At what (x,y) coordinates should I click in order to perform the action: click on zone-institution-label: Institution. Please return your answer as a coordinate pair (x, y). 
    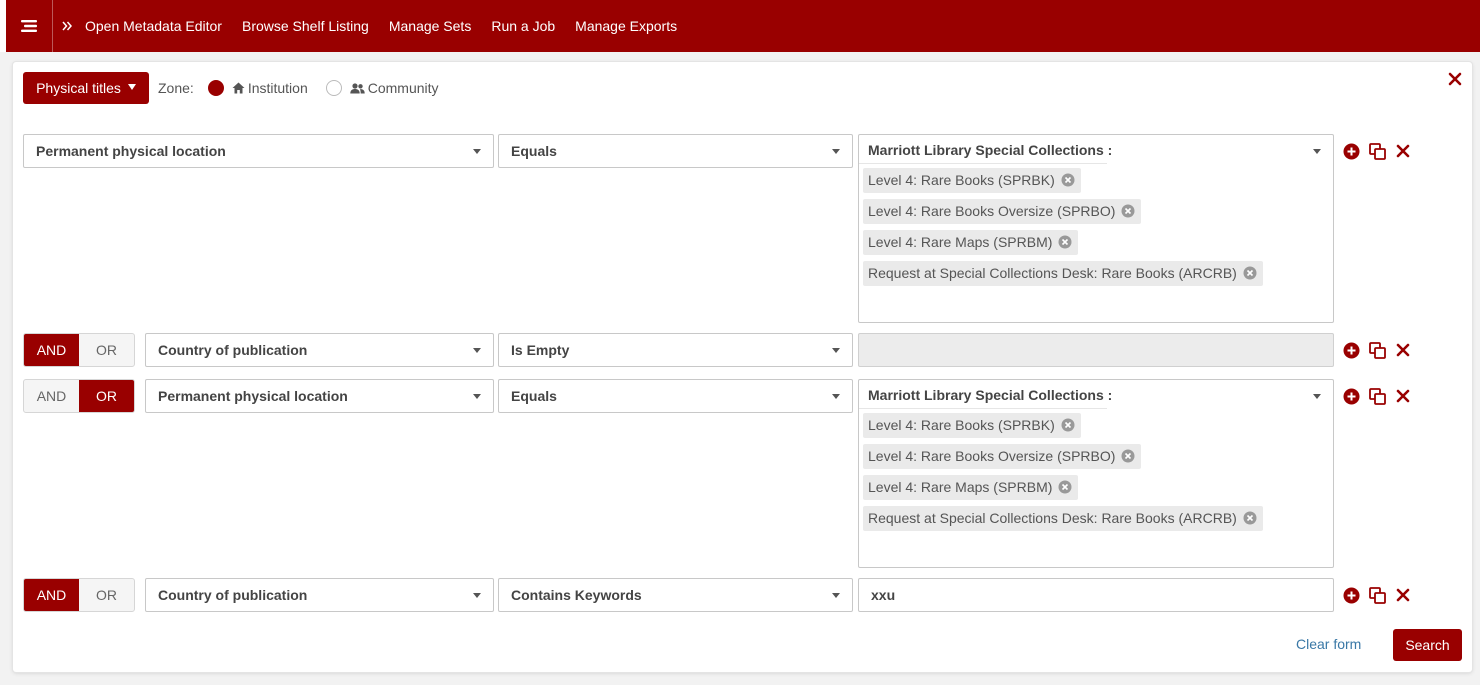
    Looking at the image, I should click on (278, 88).